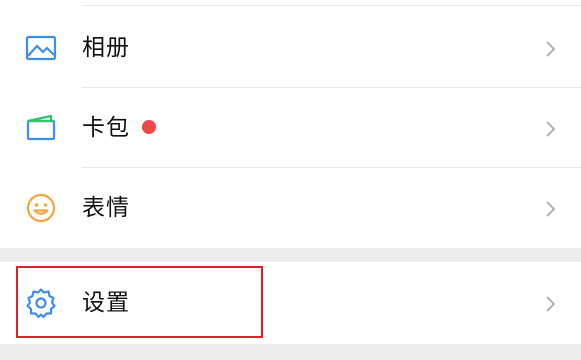  Describe the element at coordinates (41, 128) in the screenshot. I see `card-wallet-icon` at that location.